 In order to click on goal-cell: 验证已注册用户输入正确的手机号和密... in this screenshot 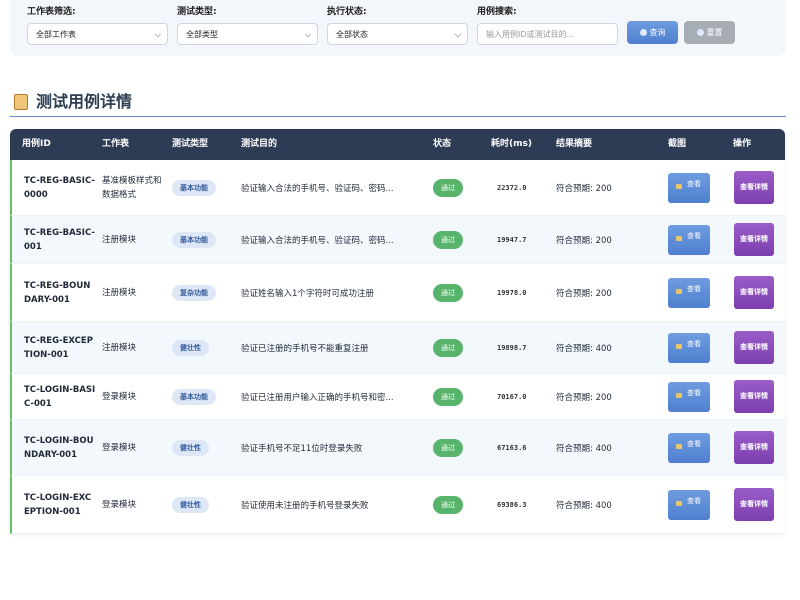, I will do `click(331, 396)`.